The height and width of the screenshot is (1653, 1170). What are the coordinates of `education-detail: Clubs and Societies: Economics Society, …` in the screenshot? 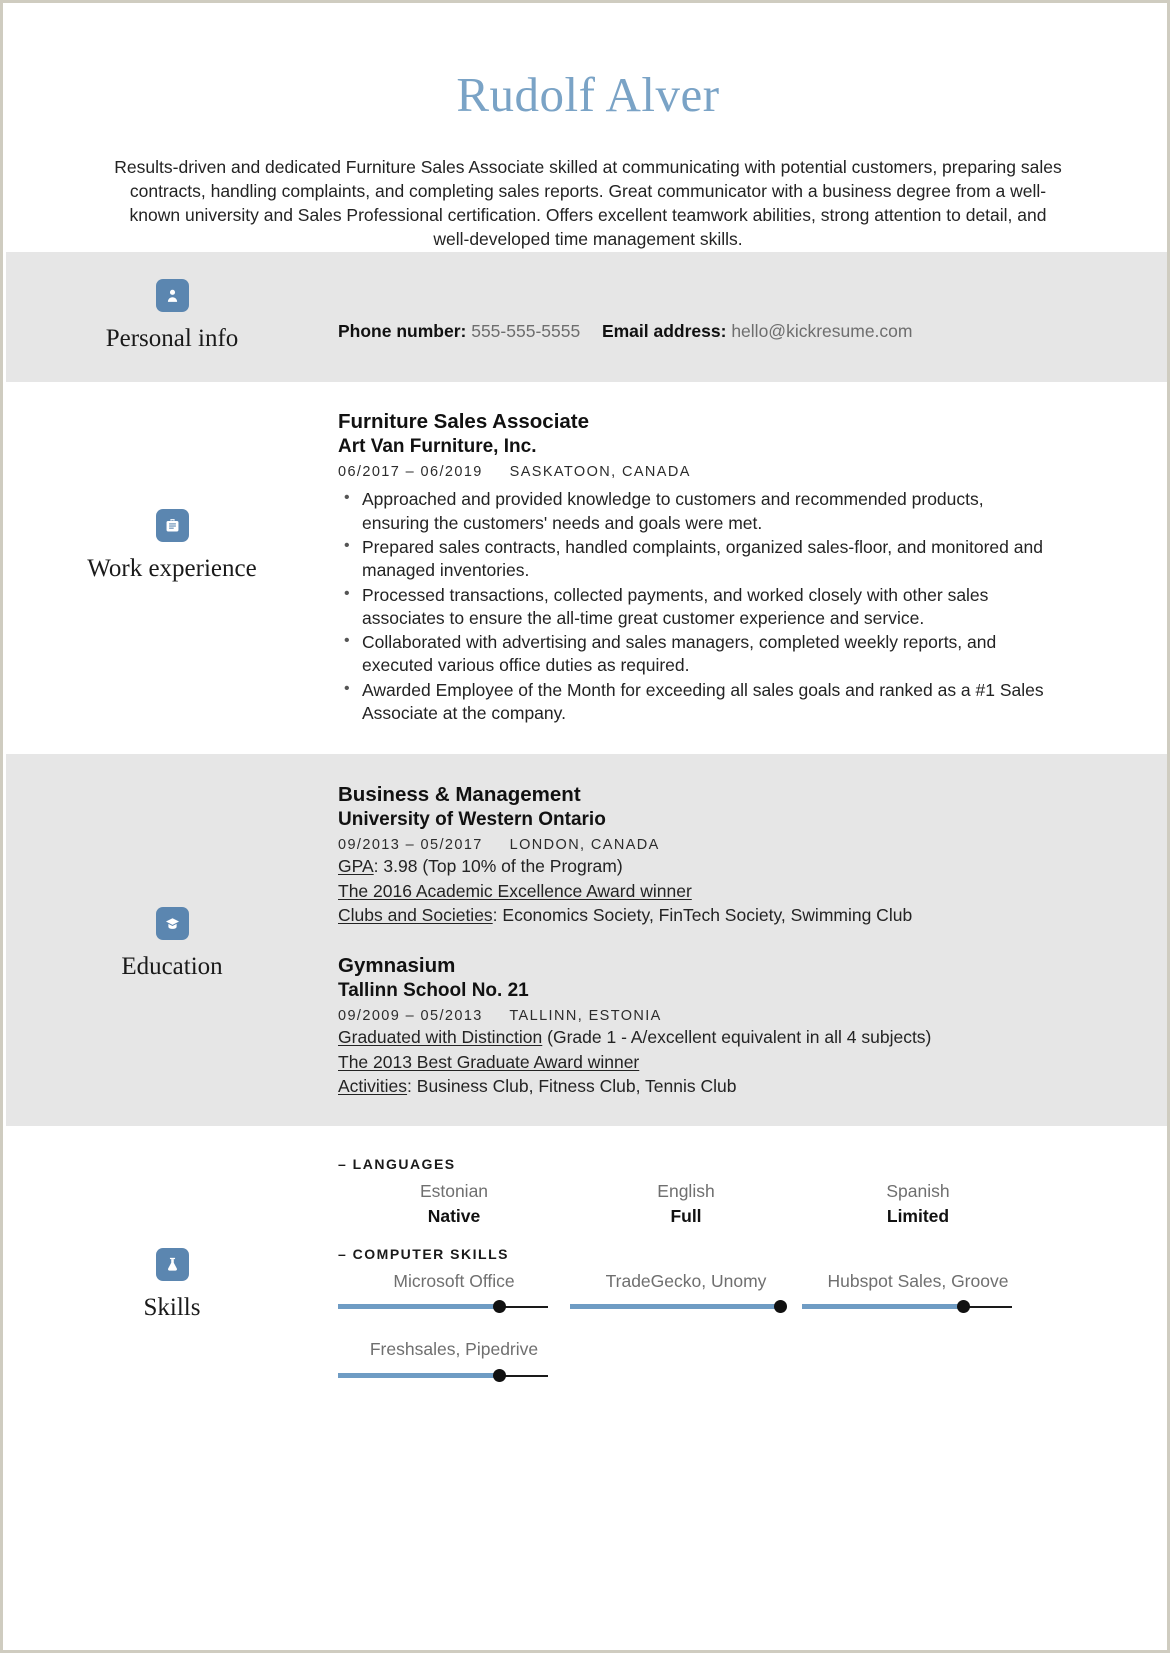 It's located at (694, 915).